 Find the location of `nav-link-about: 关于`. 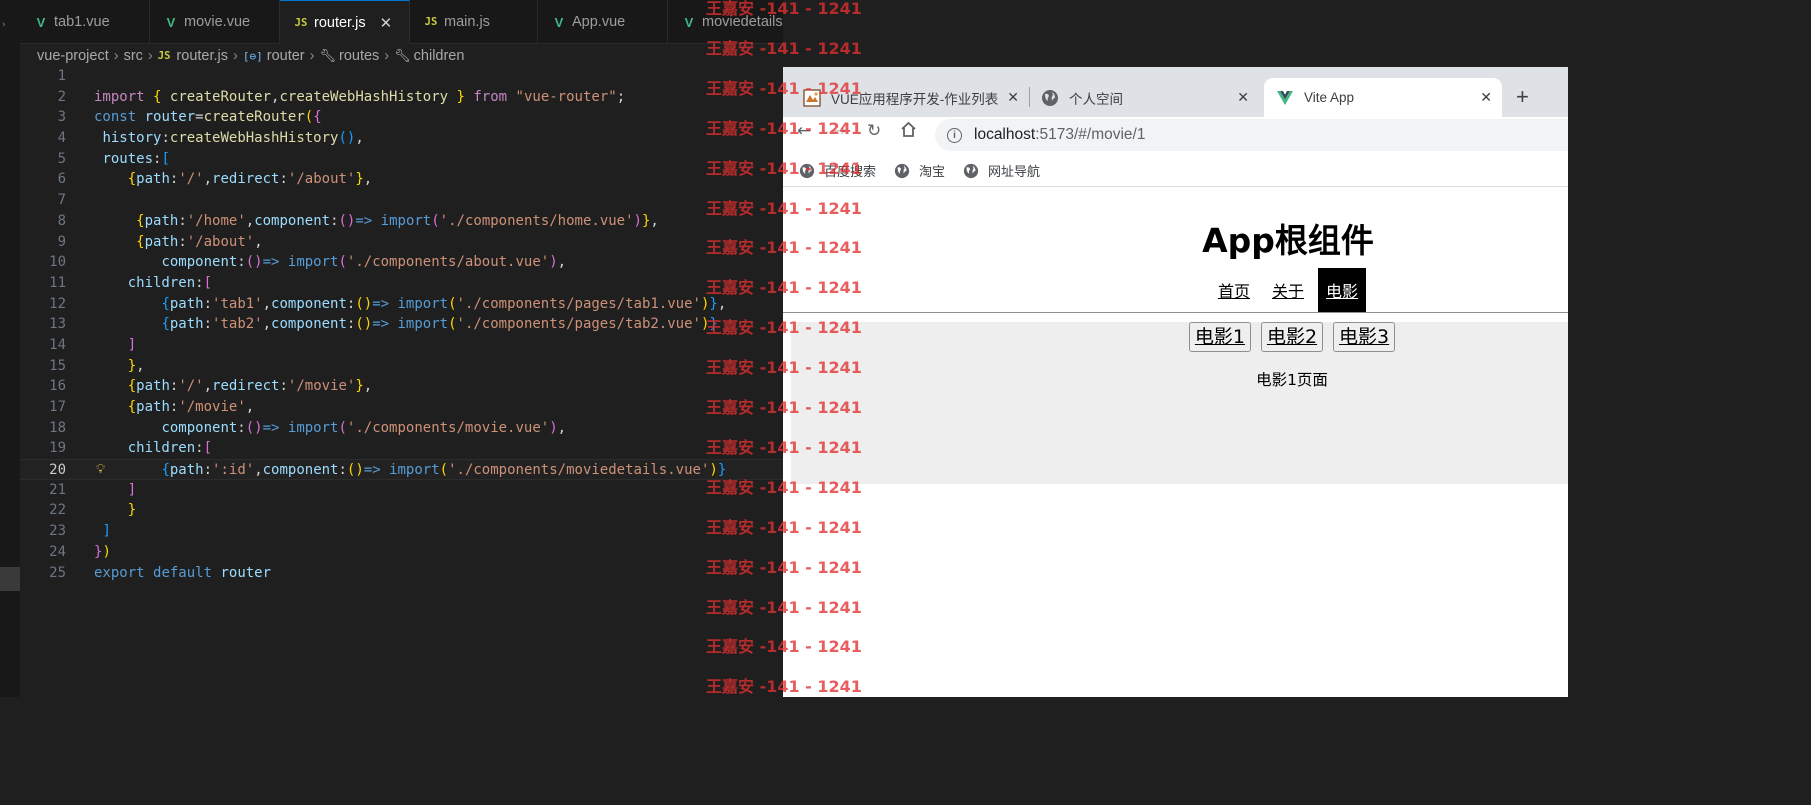

nav-link-about: 关于 is located at coordinates (1288, 290).